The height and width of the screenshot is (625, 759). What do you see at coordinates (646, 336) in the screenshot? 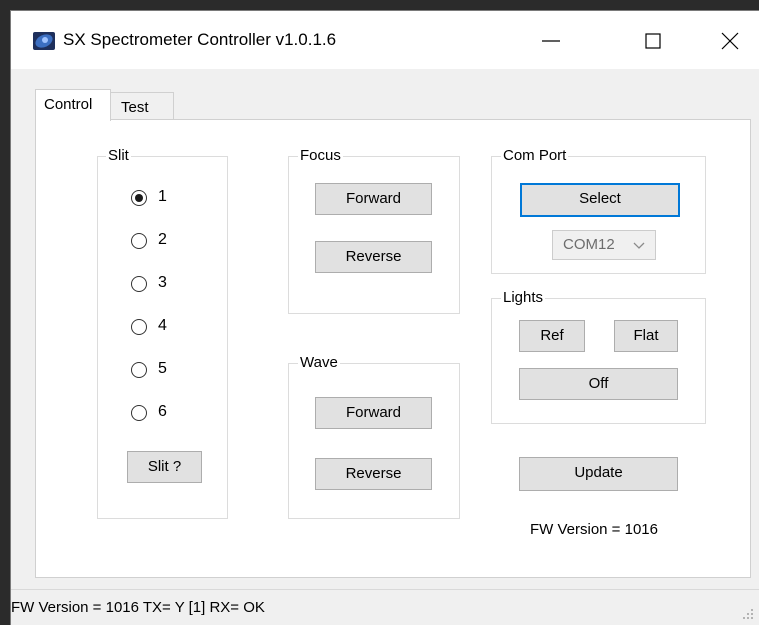
I see `lights-flat-button: Flat` at bounding box center [646, 336].